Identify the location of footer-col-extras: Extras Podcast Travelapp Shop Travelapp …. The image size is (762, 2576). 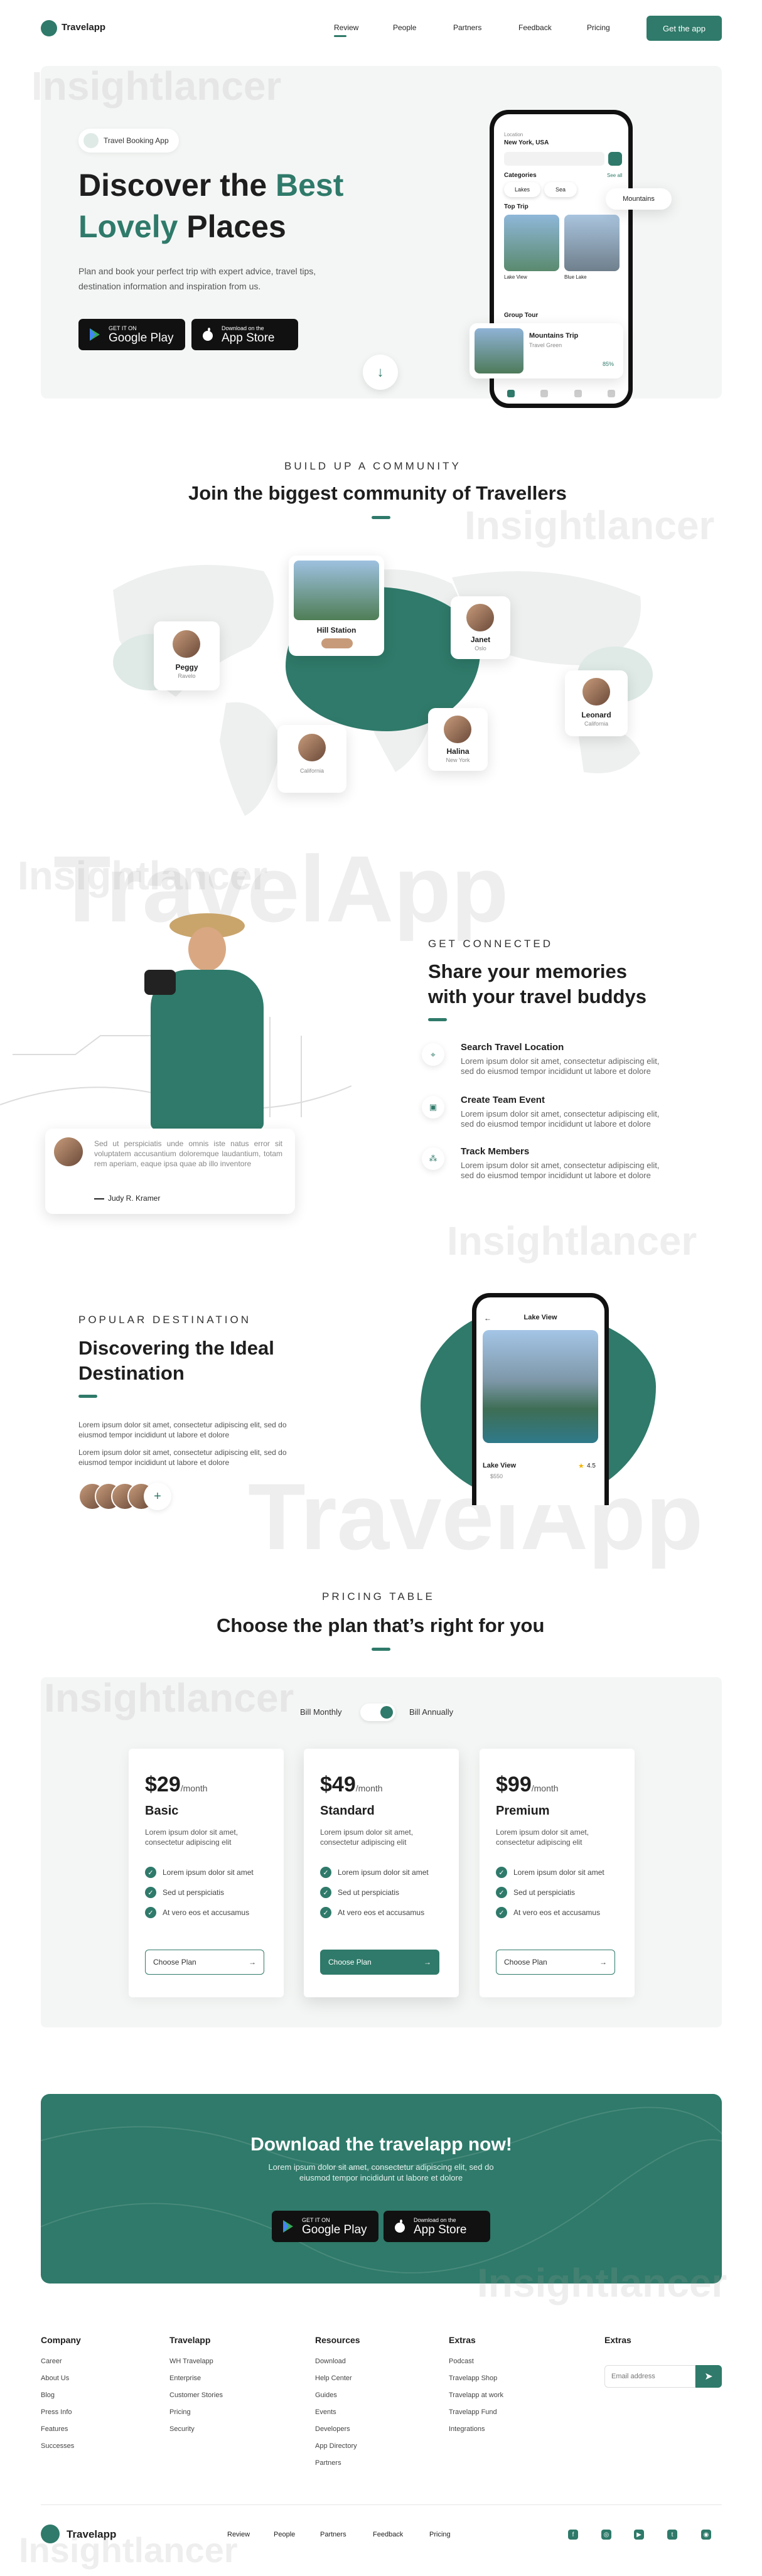
(476, 2388).